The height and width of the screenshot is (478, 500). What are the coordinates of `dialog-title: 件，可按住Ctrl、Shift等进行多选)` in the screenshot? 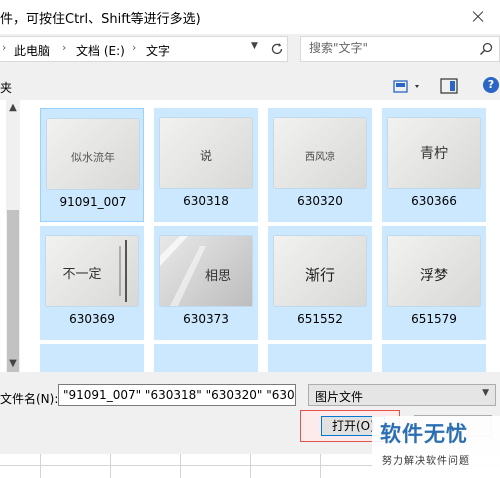 It's located at (100, 19).